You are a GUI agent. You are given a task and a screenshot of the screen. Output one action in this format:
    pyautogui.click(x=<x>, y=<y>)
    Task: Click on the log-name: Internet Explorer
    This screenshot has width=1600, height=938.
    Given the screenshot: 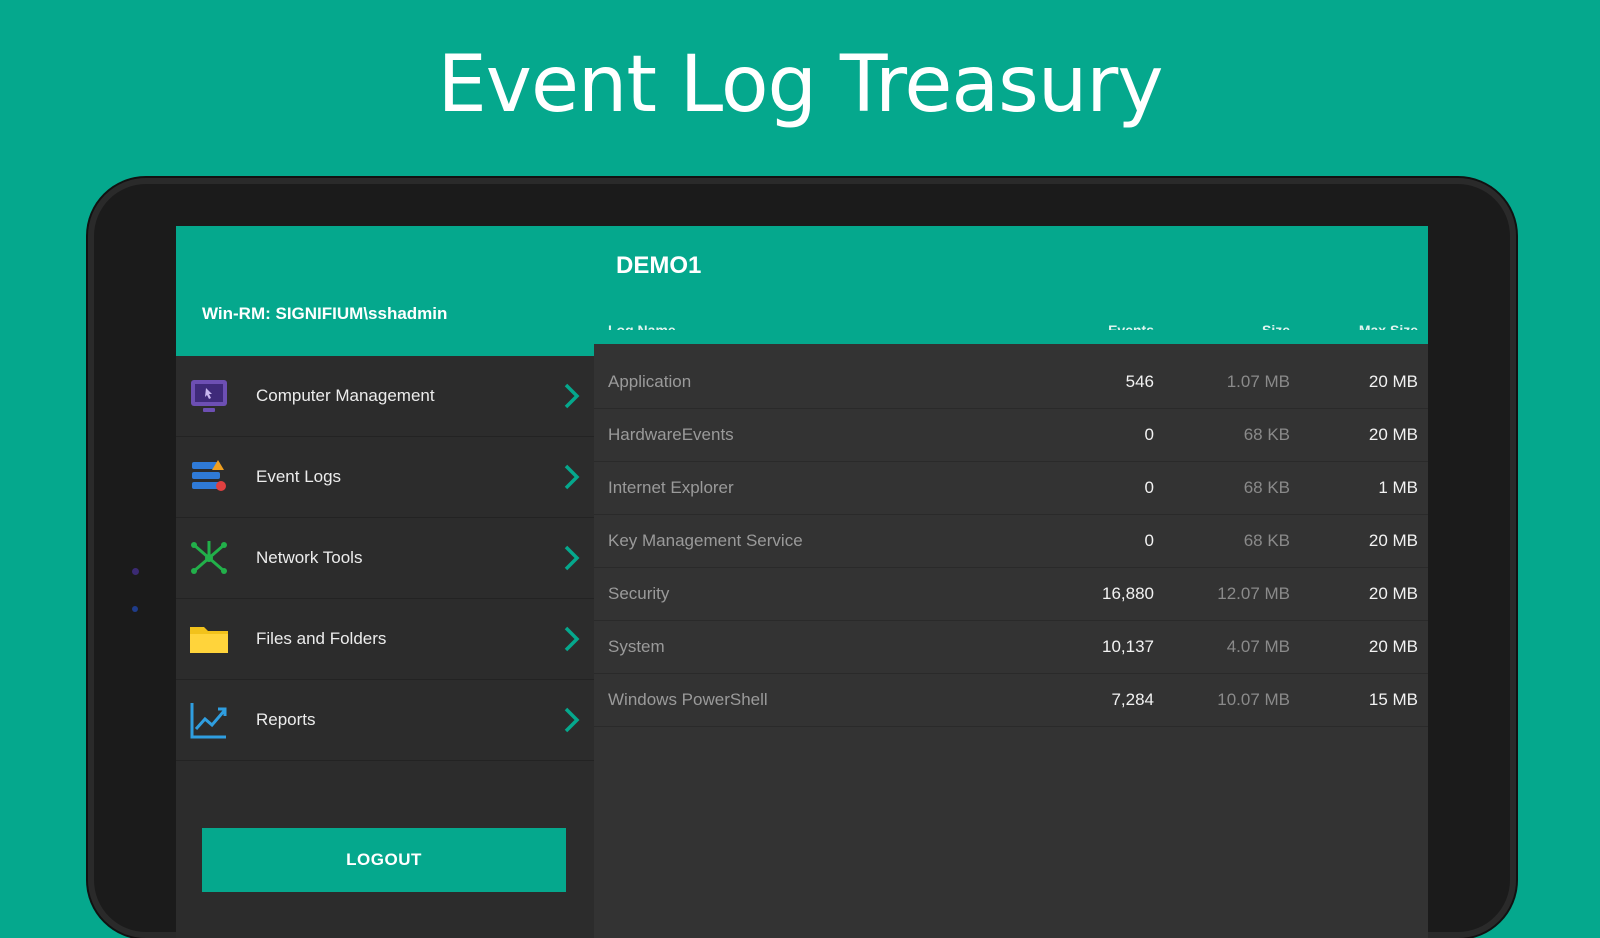 What is the action you would take?
    pyautogui.click(x=671, y=487)
    